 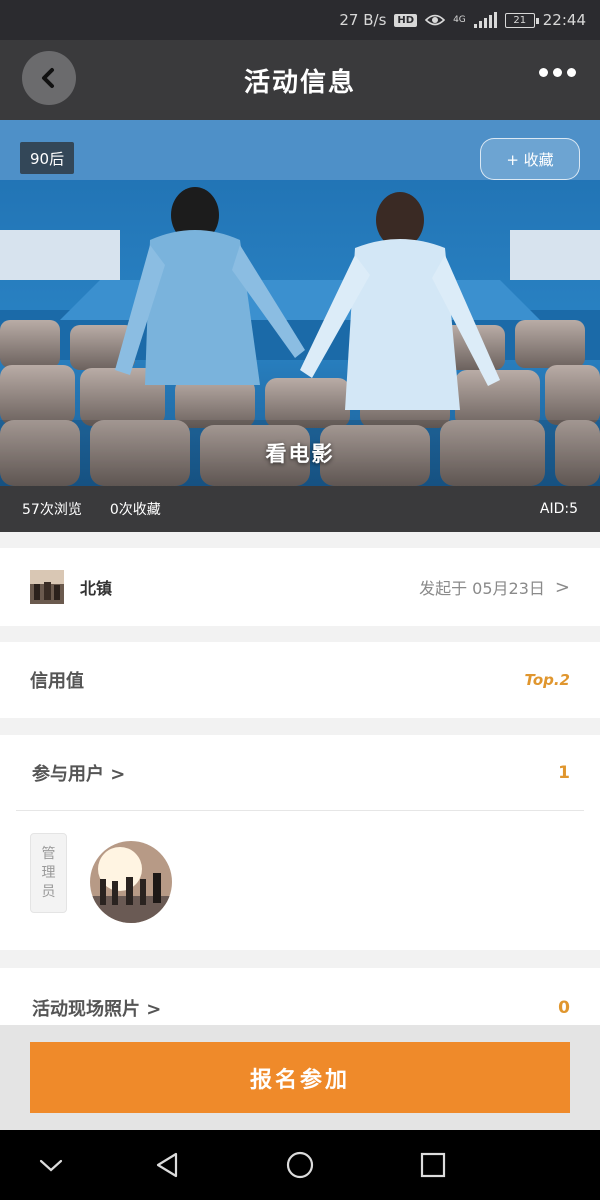 What do you see at coordinates (435, 20) in the screenshot?
I see `eye-icon` at bounding box center [435, 20].